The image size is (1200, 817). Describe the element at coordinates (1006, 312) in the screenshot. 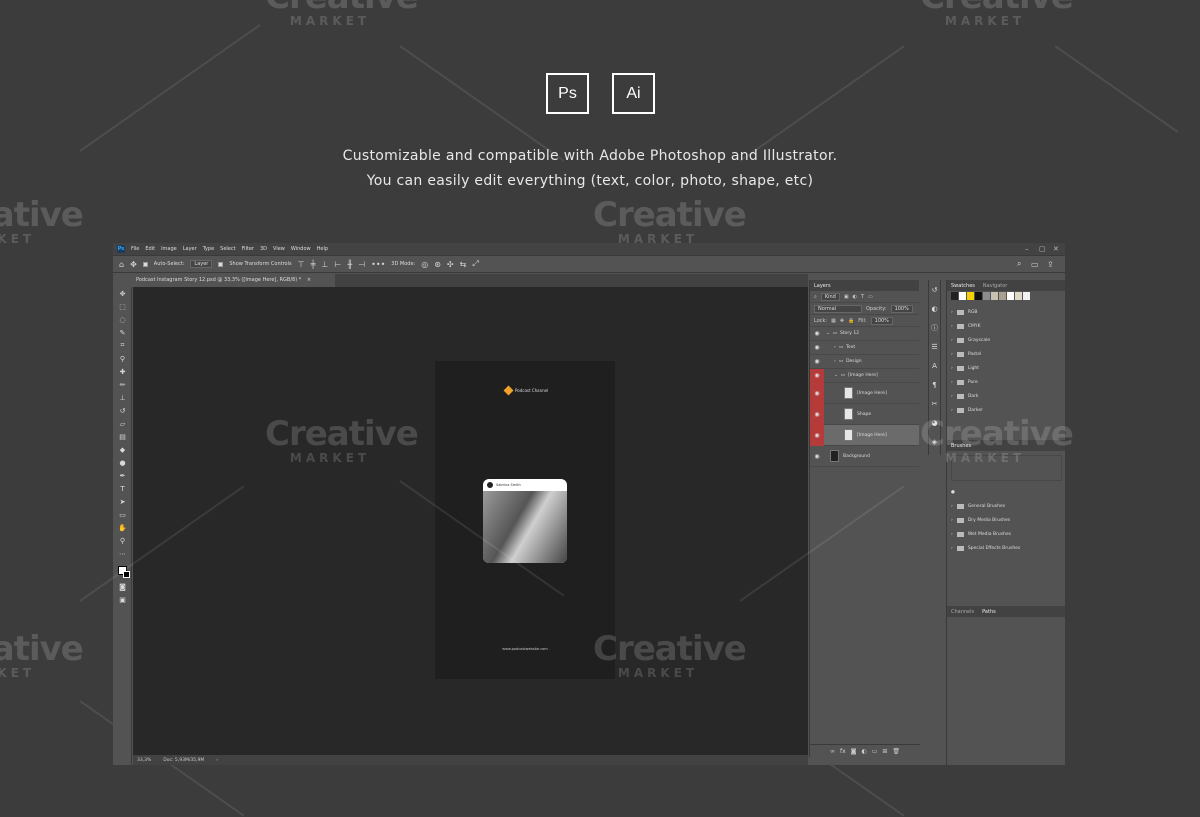

I see `swatch-group: › RGB` at that location.